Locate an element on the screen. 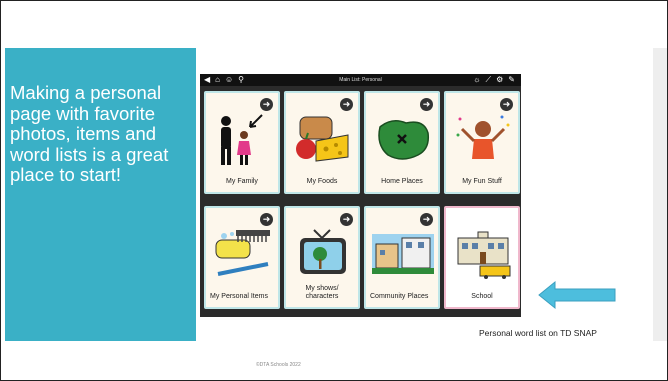 The height and width of the screenshot is (381, 668). home-icon: ⌂ is located at coordinates (217, 80).